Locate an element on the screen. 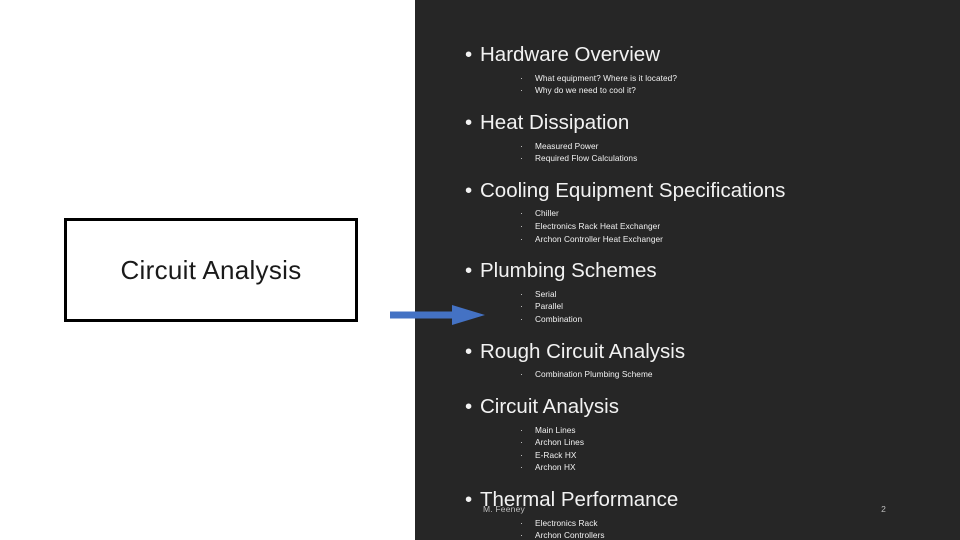 This screenshot has width=960, height=540. section-title-text: Circuit Analysis is located at coordinates (211, 269).